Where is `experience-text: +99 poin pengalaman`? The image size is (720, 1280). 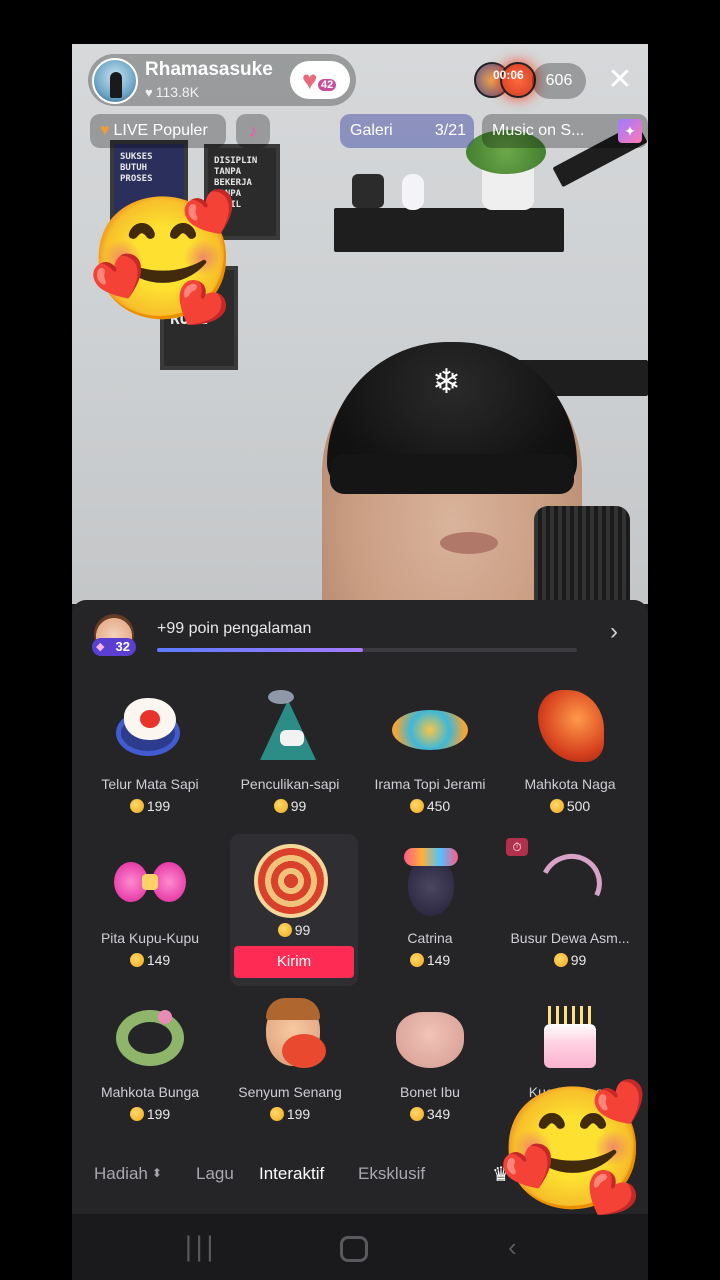 experience-text: +99 poin pengalaman is located at coordinates (234, 629).